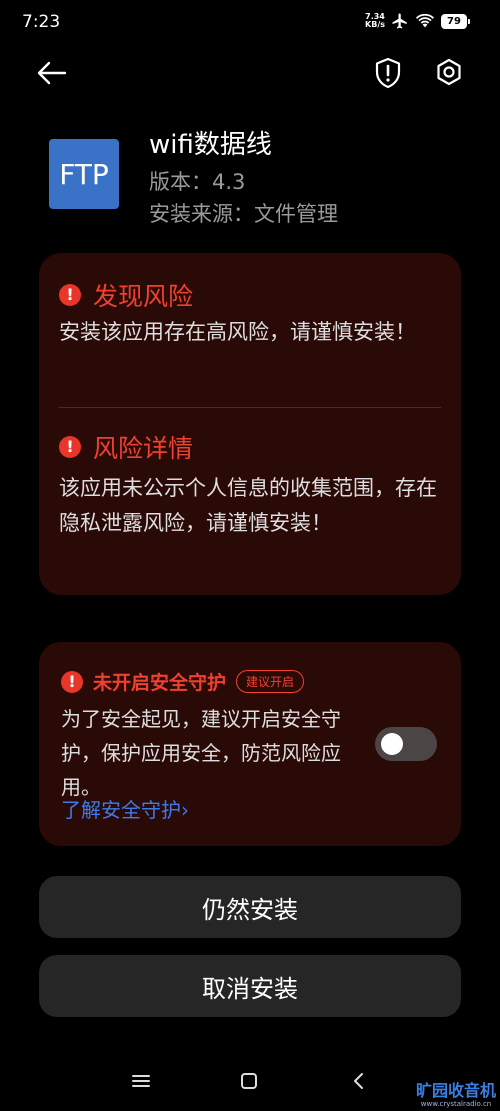 The width and height of the screenshot is (500, 1111). Describe the element at coordinates (243, 214) in the screenshot. I see `app-install-source: 安装来源：文件管理` at that location.